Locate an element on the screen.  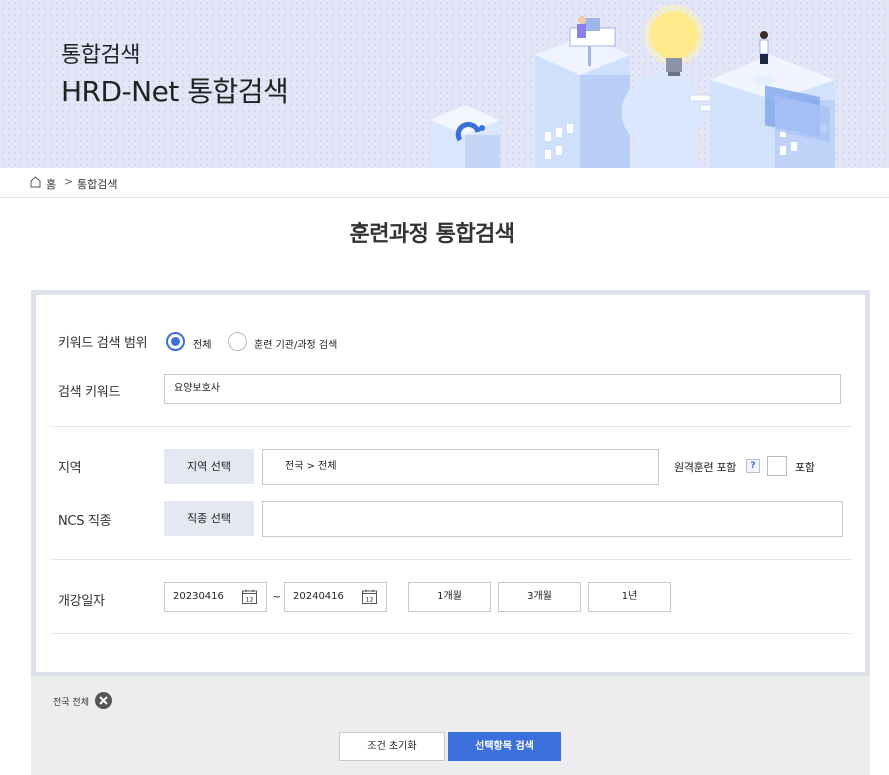
region-value-field: 전국 > 전체 is located at coordinates (460, 467).